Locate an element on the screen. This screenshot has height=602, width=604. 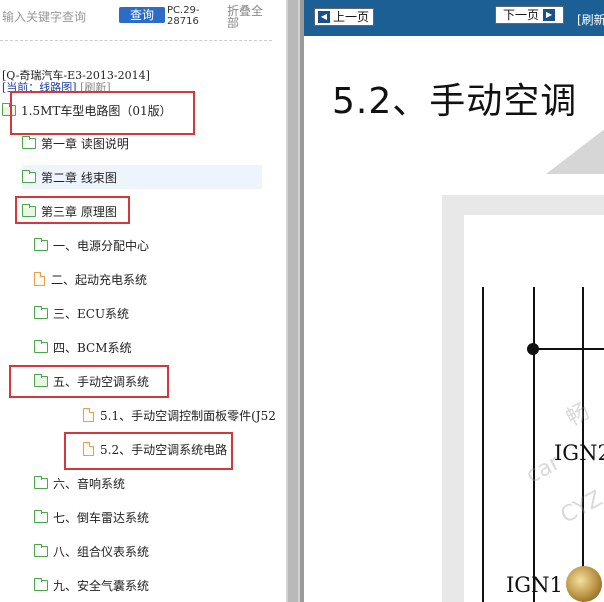
scrollbar-thumb is located at coordinates (293, 301).